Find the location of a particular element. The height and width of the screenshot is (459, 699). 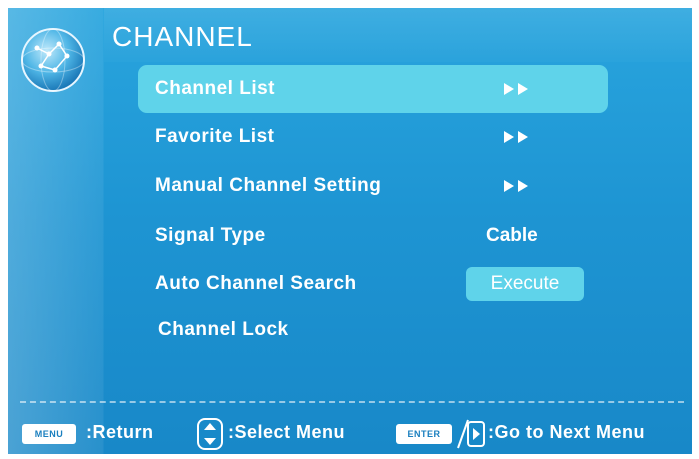

menu-item-auto-channel-search: Auto Channel Search Execute is located at coordinates (373, 284).